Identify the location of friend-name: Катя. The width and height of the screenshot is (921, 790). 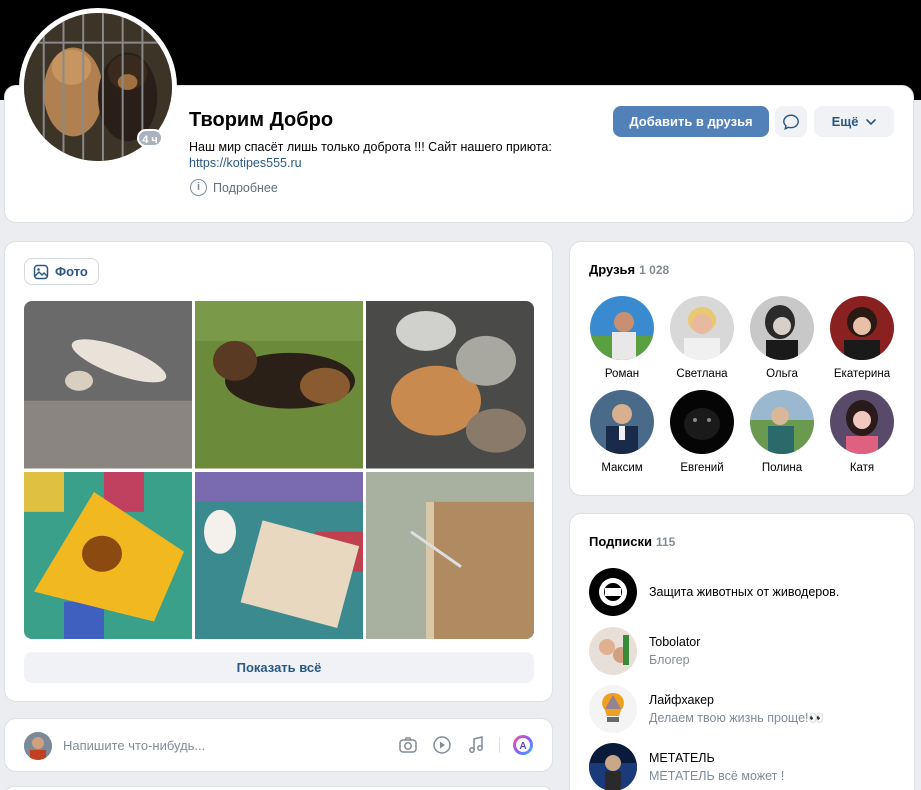
(862, 468).